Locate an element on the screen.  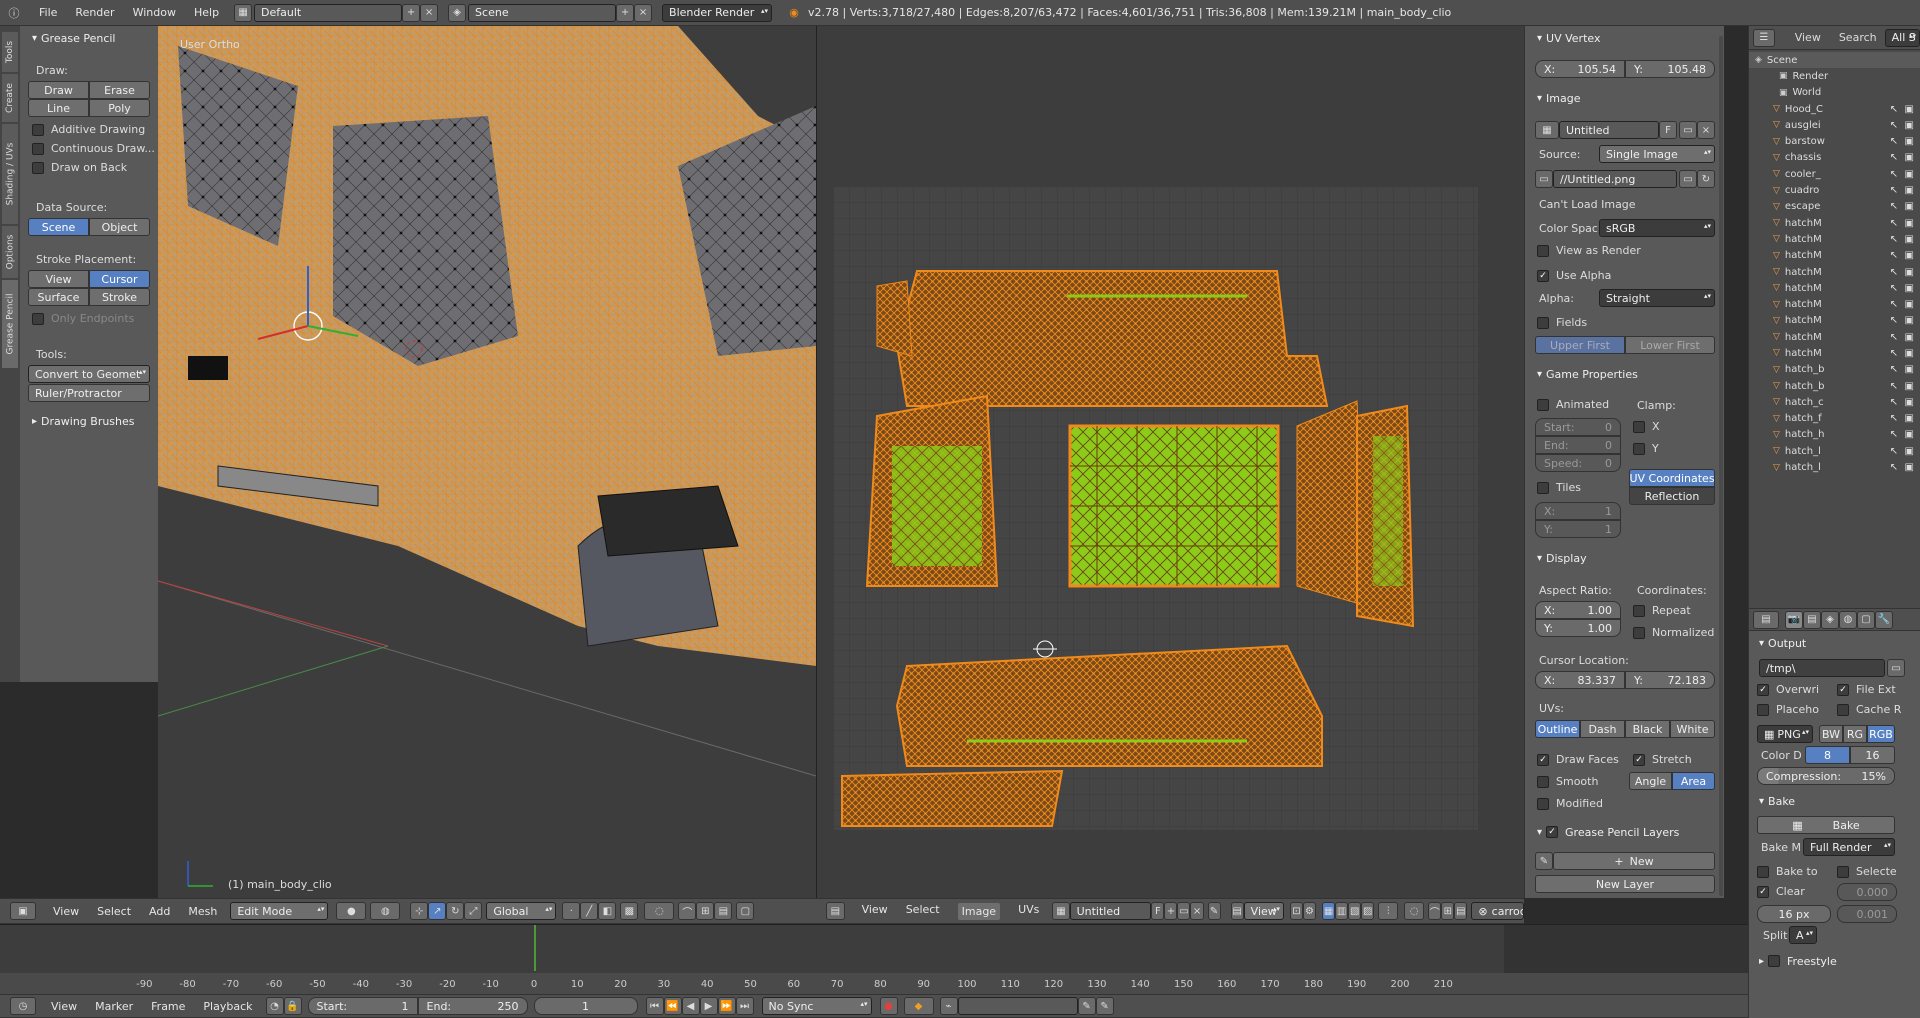
outliner-item: ▽ Hood_C ↖ ▣ is located at coordinates (1834, 109).